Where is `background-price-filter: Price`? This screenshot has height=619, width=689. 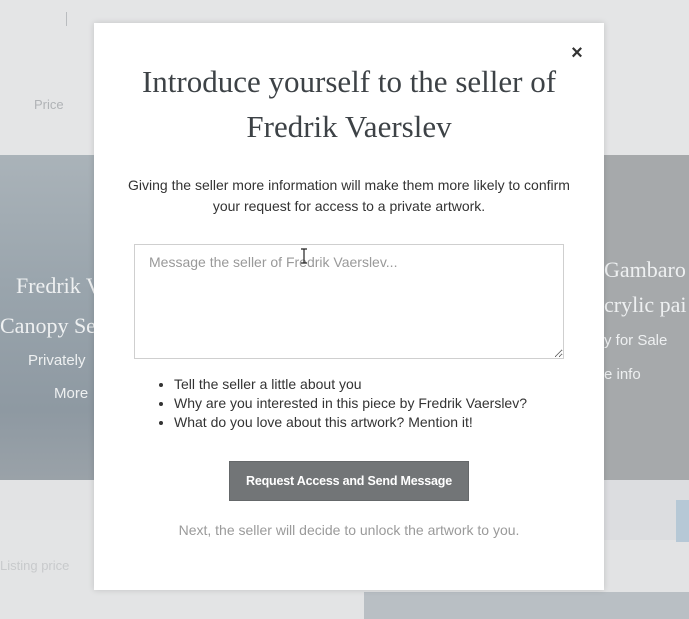
background-price-filter: Price is located at coordinates (49, 104).